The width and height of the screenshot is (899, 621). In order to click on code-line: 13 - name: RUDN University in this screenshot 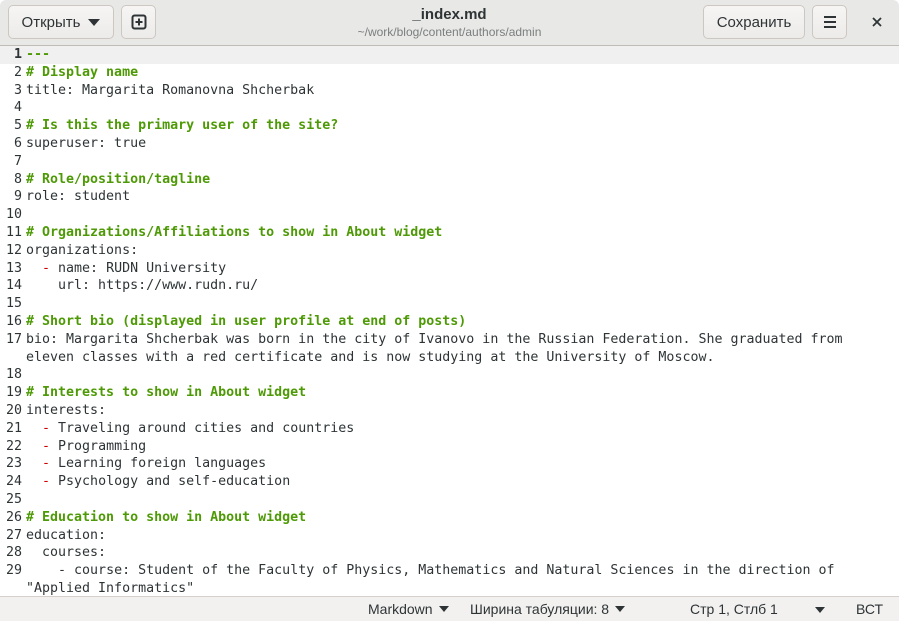, I will do `click(449, 269)`.